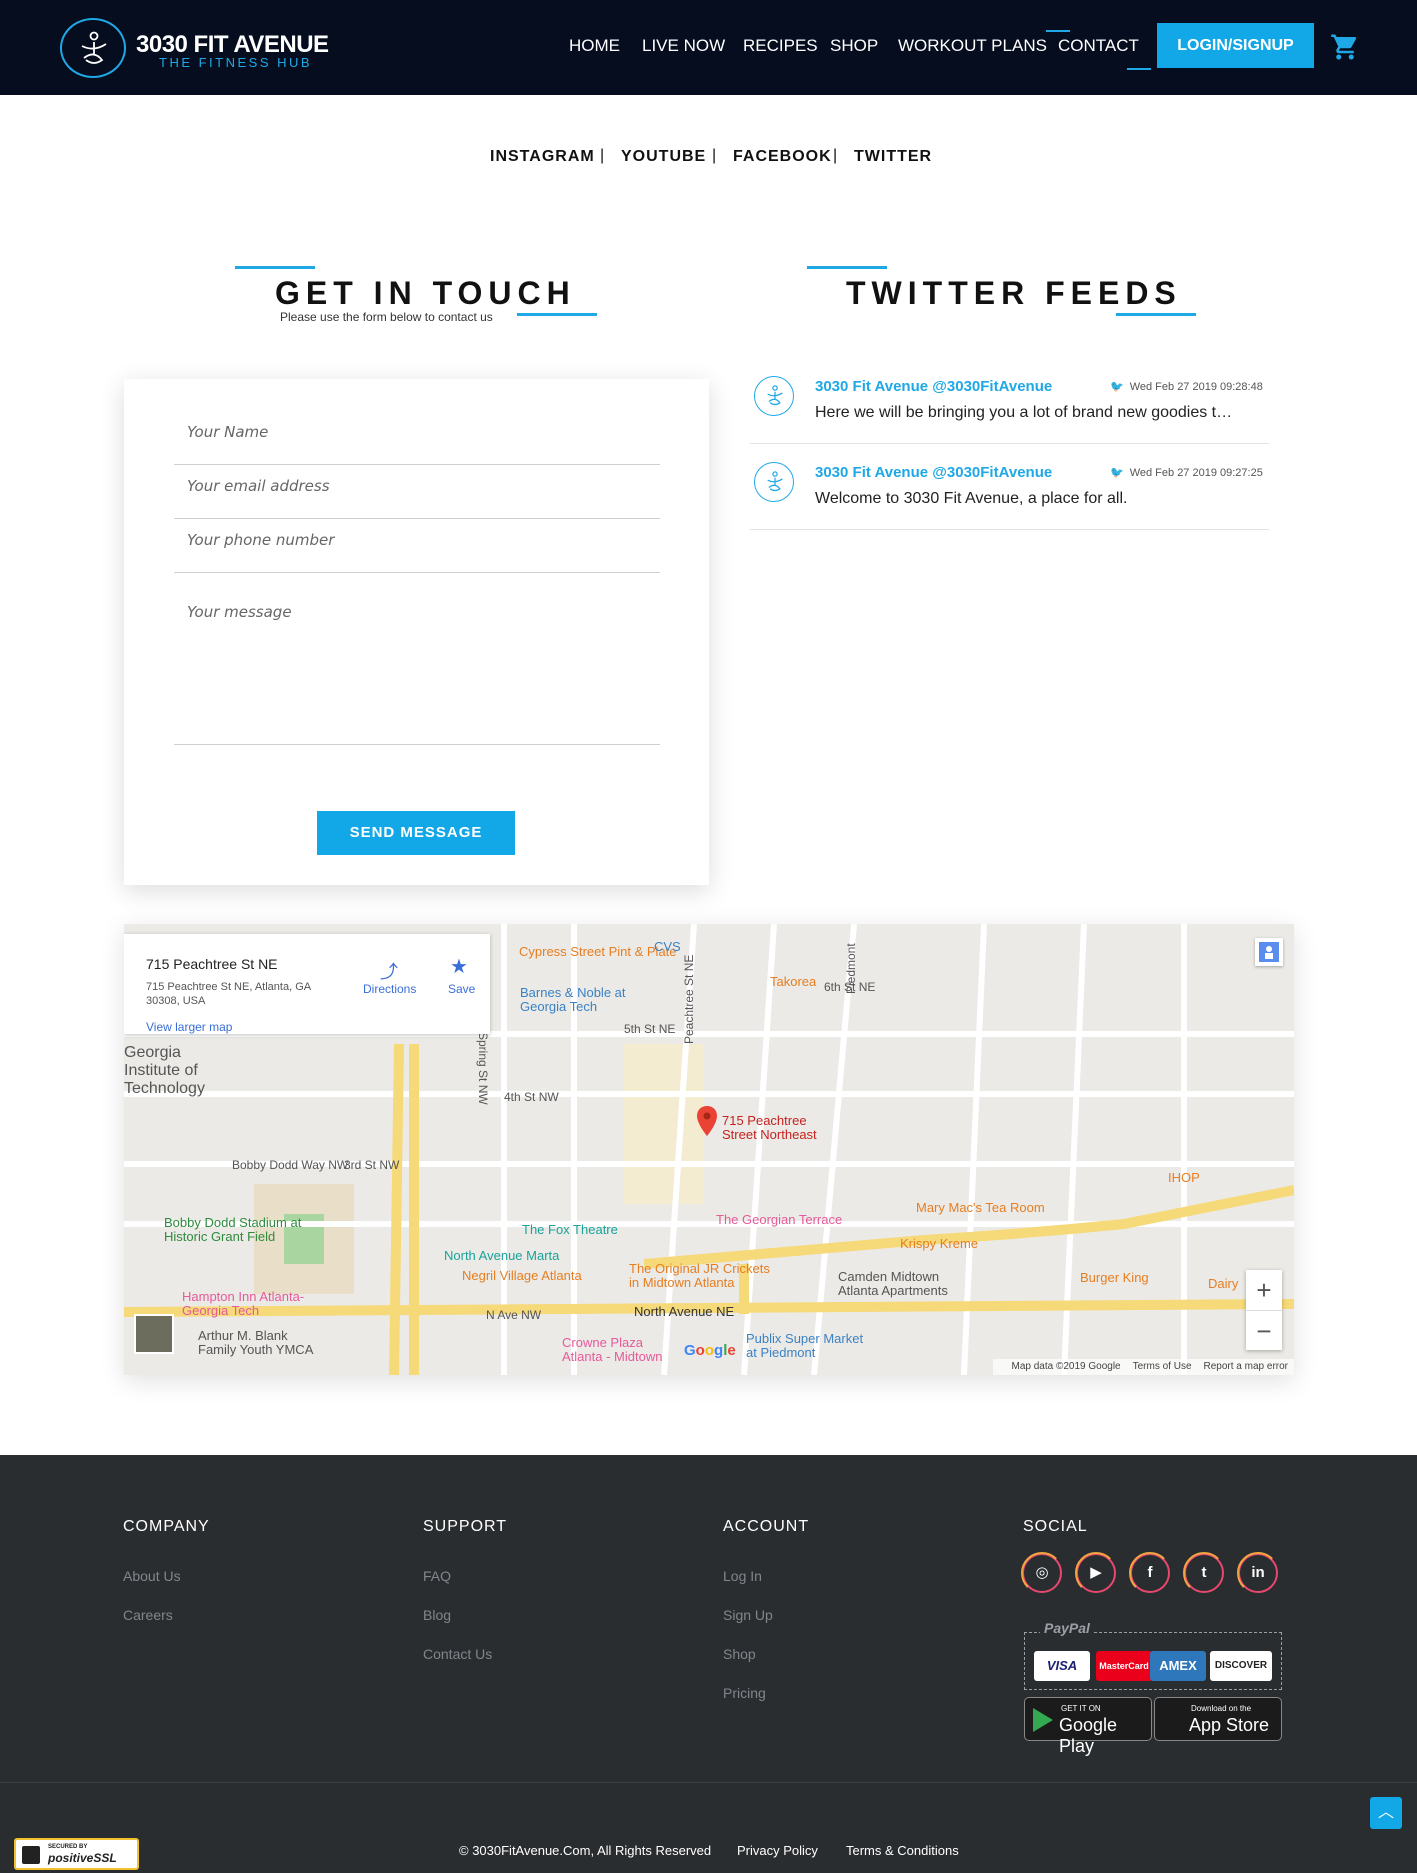 Image resolution: width=1417 pixels, height=1873 pixels. What do you see at coordinates (1096, 1573) in the screenshot?
I see `youtube-icon: ▶` at bounding box center [1096, 1573].